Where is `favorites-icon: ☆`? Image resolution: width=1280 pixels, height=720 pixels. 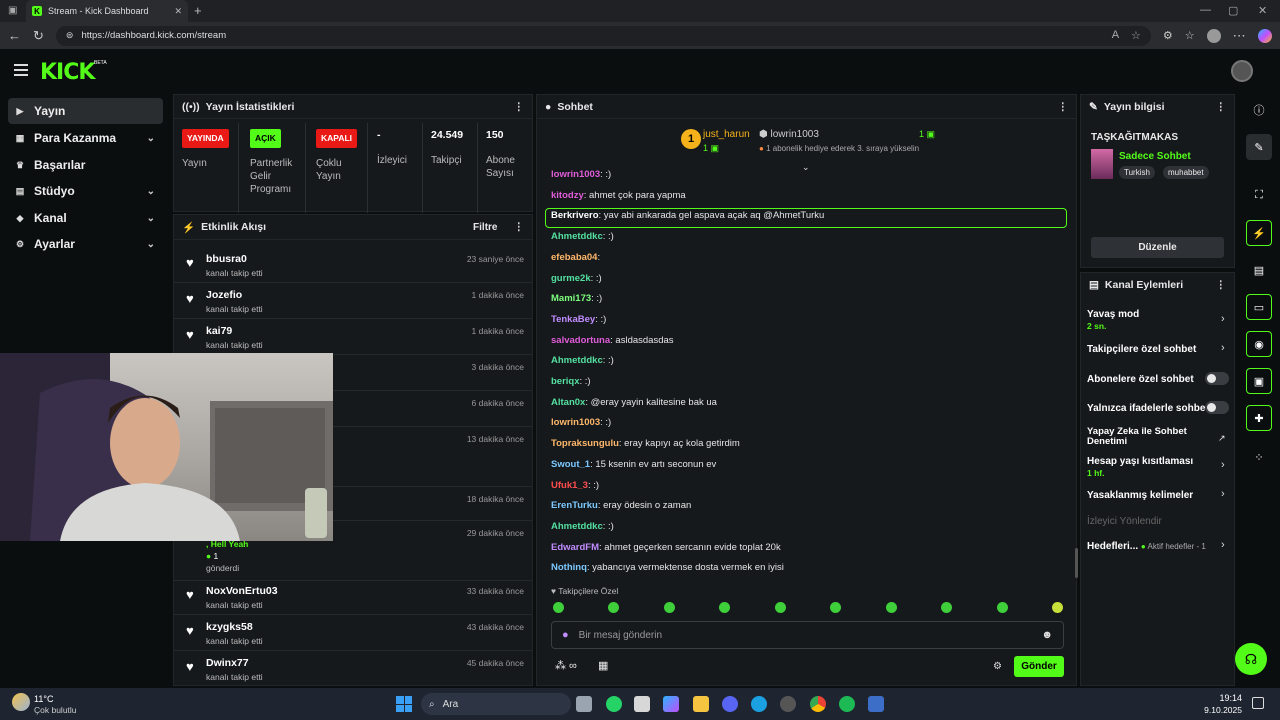 favorites-icon: ☆ is located at coordinates (1190, 35).